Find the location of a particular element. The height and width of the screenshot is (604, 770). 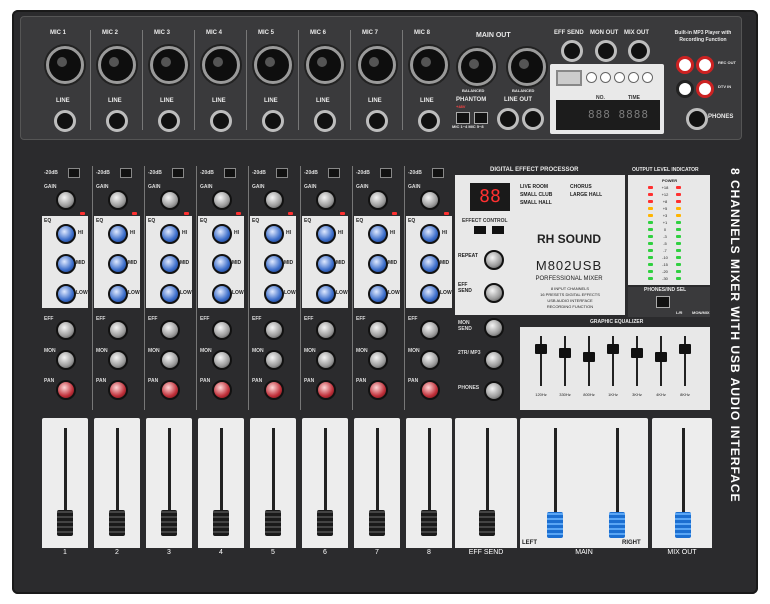

main-out-right-xlr is located at coordinates (527, 67).